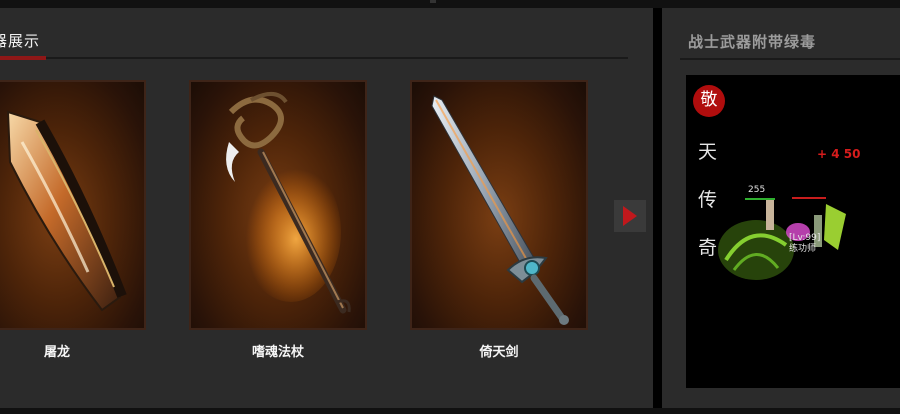 This screenshot has width=900, height=414. What do you see at coordinates (657, 211) in the screenshot?
I see `panel-divider` at bounding box center [657, 211].